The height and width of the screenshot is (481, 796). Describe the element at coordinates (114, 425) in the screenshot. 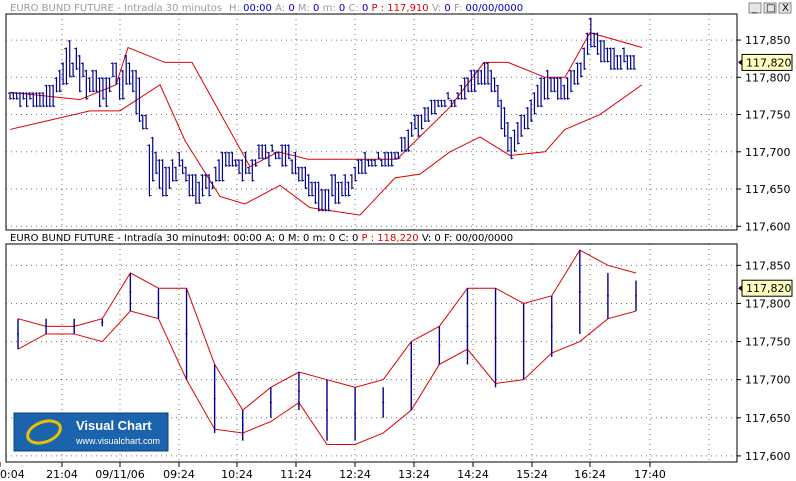

I see `logo-title: Visual Chart` at that location.